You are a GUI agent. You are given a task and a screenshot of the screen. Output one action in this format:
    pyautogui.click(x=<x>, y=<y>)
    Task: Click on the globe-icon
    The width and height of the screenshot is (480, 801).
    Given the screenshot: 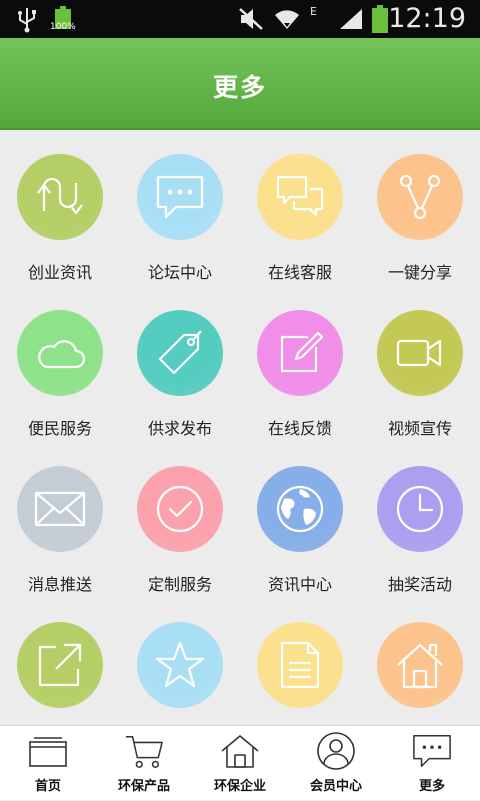 What is the action you would take?
    pyautogui.click(x=300, y=509)
    